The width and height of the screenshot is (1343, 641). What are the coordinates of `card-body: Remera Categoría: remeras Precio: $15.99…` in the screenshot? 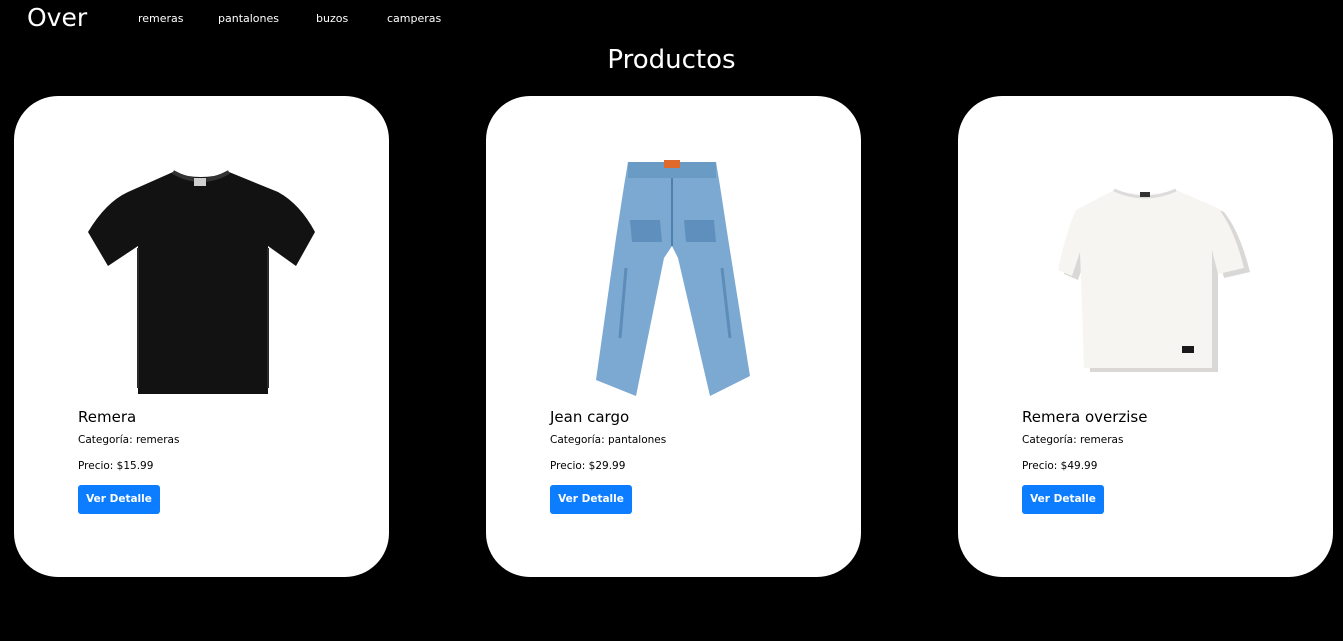 It's located at (128, 460).